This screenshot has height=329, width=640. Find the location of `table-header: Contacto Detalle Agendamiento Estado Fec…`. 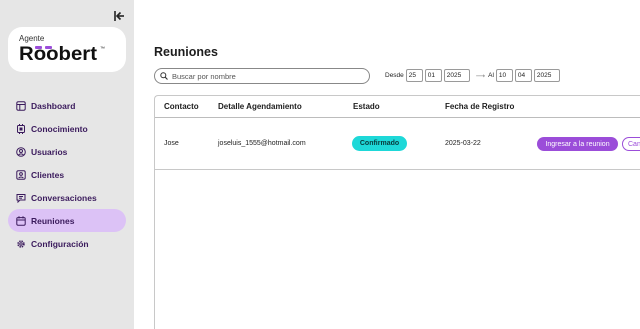

table-header: Contacto Detalle Agendamiento Estado Fec… is located at coordinates (397, 107).